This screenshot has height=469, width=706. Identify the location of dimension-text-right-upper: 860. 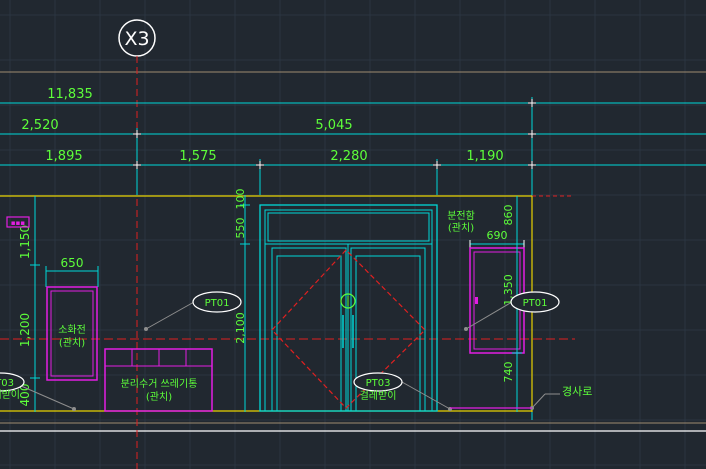
(508, 215).